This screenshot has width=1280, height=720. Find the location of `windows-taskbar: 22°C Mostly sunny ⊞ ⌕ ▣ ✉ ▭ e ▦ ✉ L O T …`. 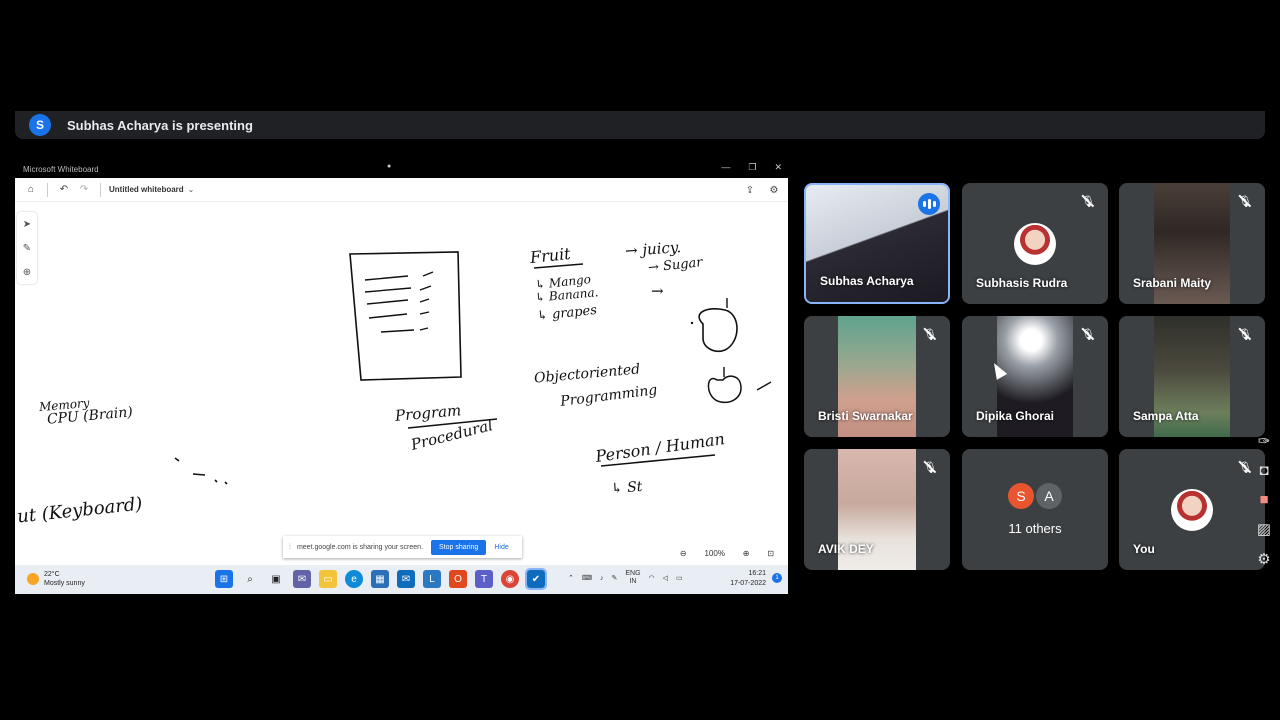

windows-taskbar: 22°C Mostly sunny ⊞ ⌕ ▣ ✉ ▭ e ▦ ✉ L O T … is located at coordinates (401, 579).